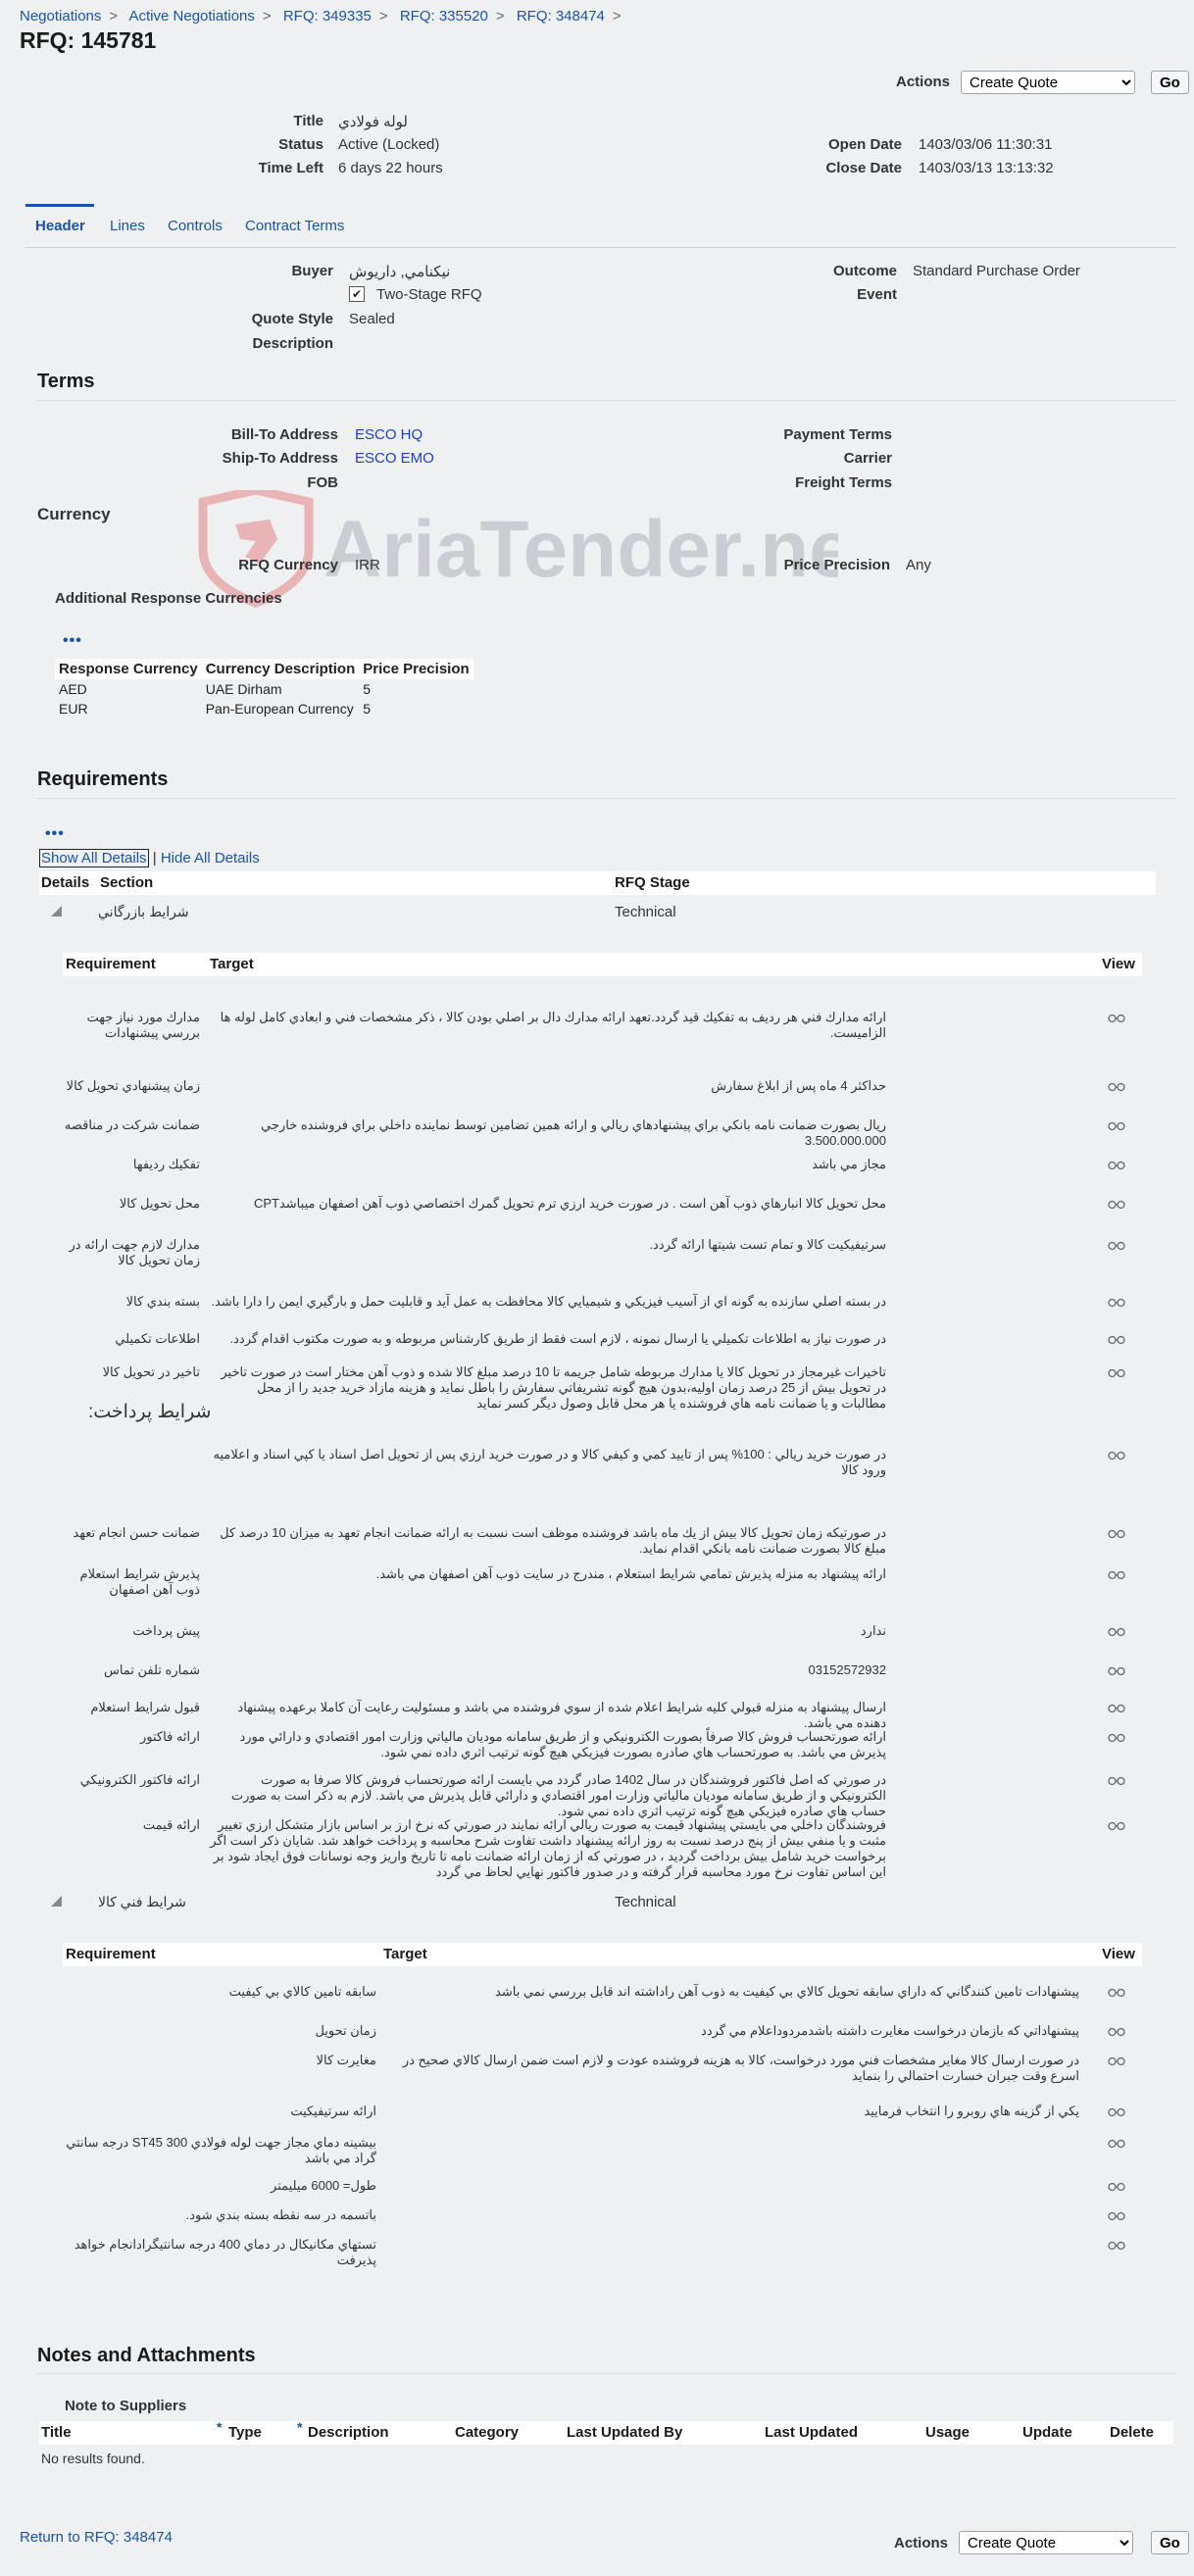 The height and width of the screenshot is (2576, 1194). I want to click on price-precision-label: Price Precision, so click(837, 565).